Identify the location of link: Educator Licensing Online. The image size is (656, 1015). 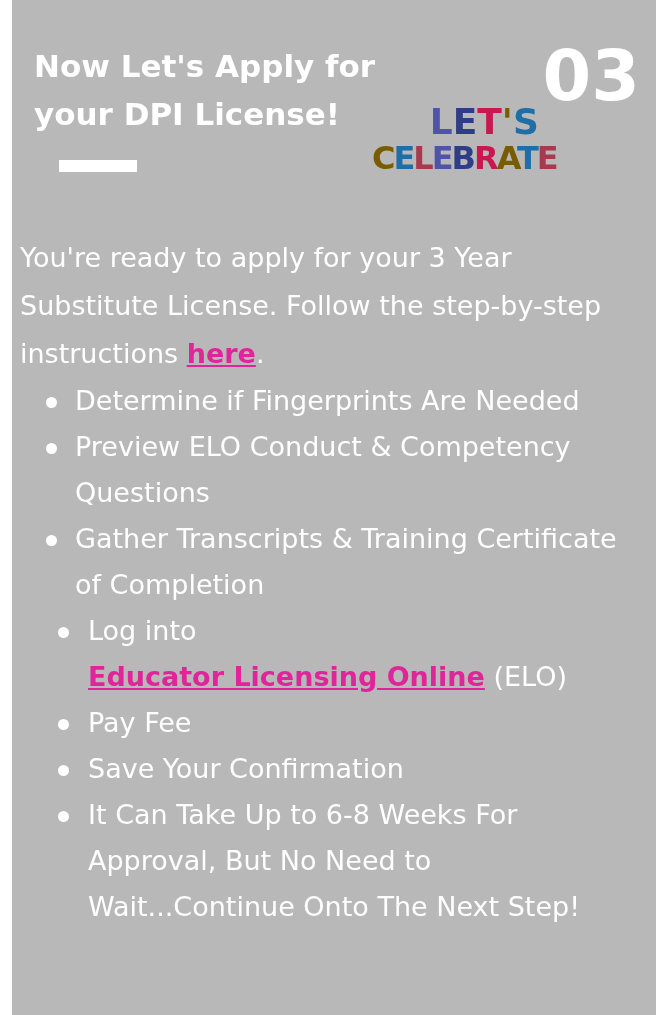
(286, 676).